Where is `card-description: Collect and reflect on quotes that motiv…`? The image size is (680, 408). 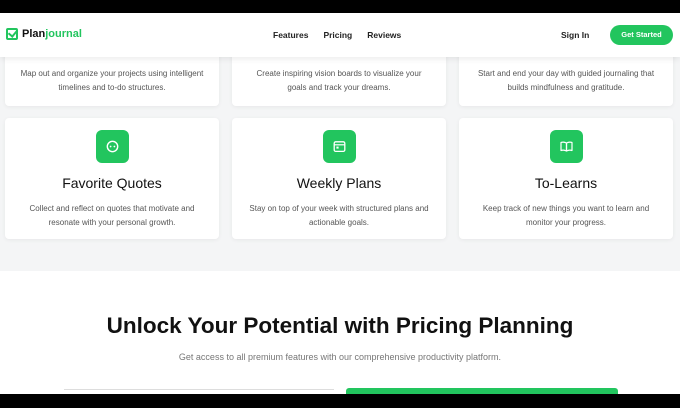 card-description: Collect and reflect on quotes that motiv… is located at coordinates (112, 215).